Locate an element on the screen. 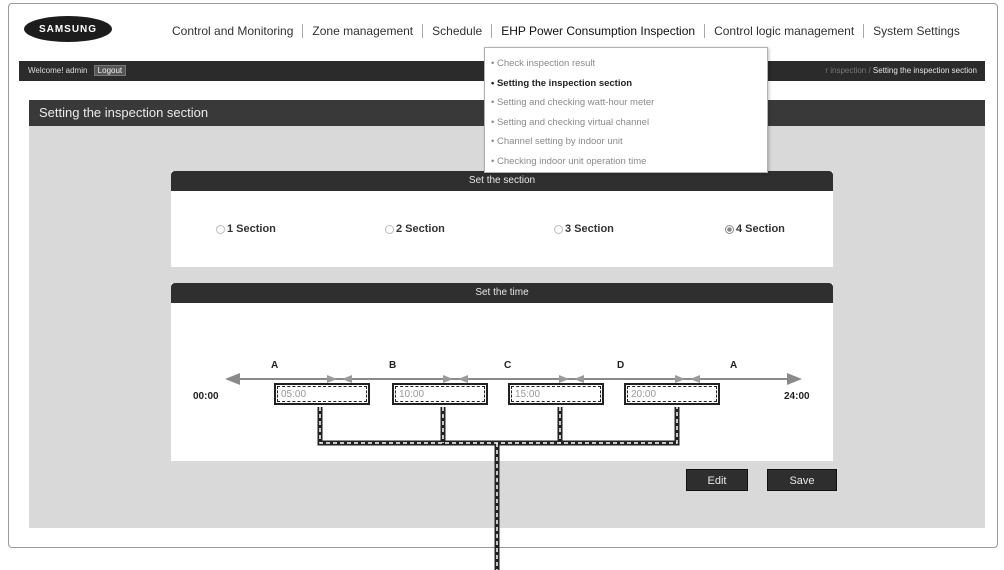 The image size is (1004, 570). boundary-time-input-1: 05:00 is located at coordinates (322, 394).